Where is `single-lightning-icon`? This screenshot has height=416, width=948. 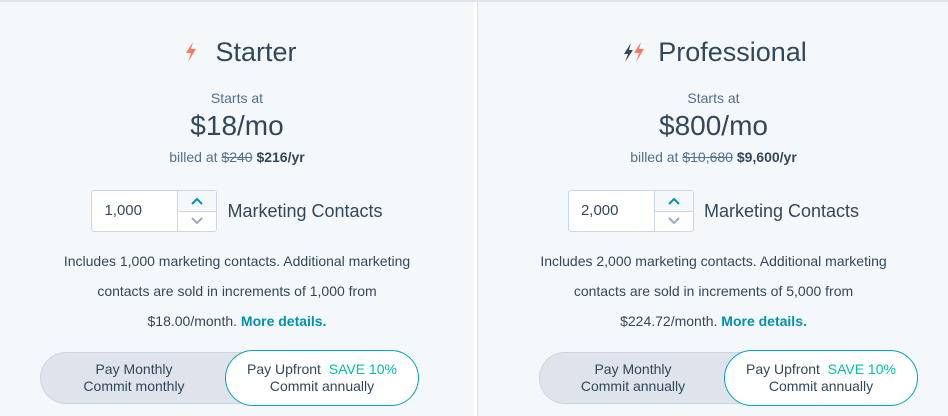 single-lightning-icon is located at coordinates (191, 52).